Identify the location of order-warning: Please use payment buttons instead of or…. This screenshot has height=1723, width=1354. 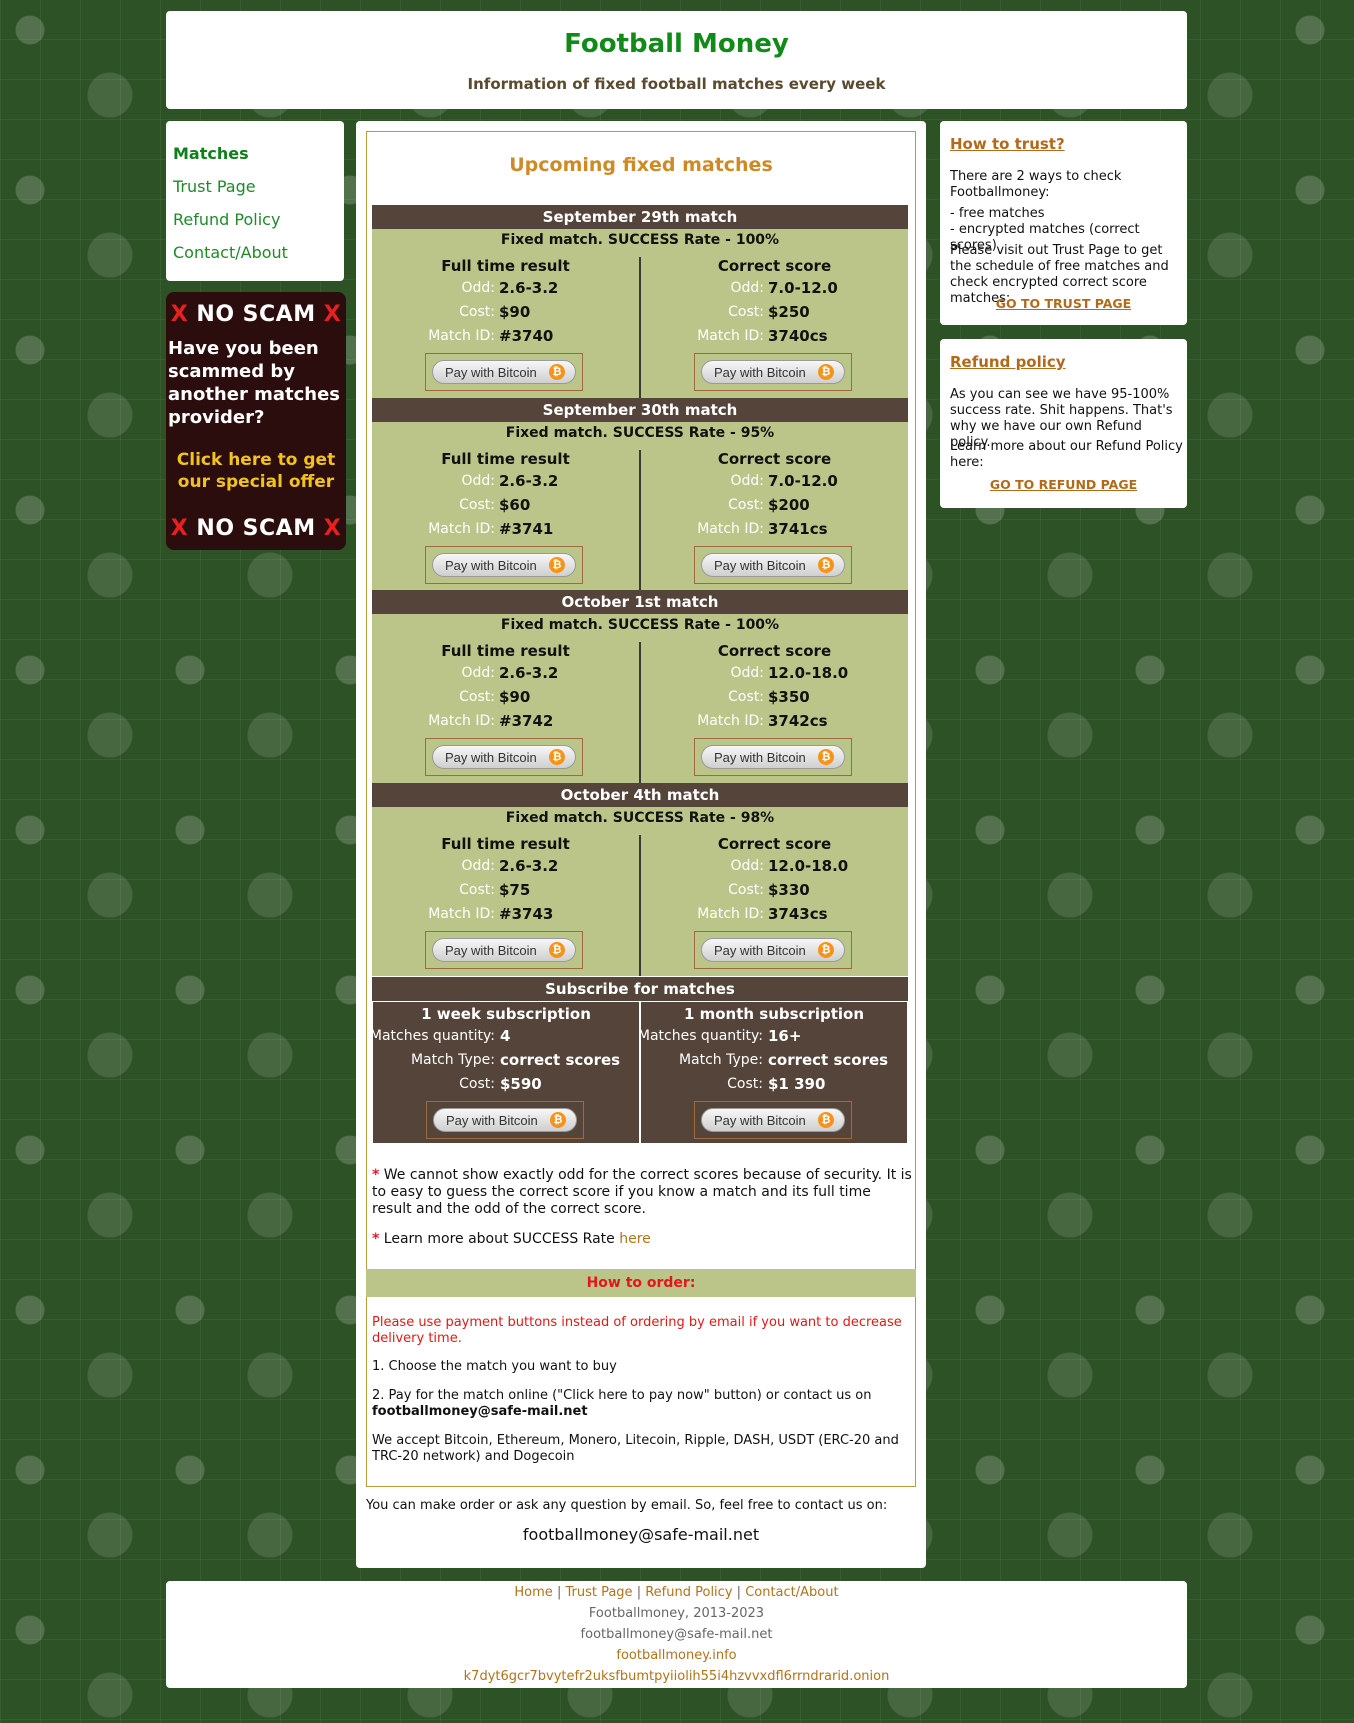
(637, 1330).